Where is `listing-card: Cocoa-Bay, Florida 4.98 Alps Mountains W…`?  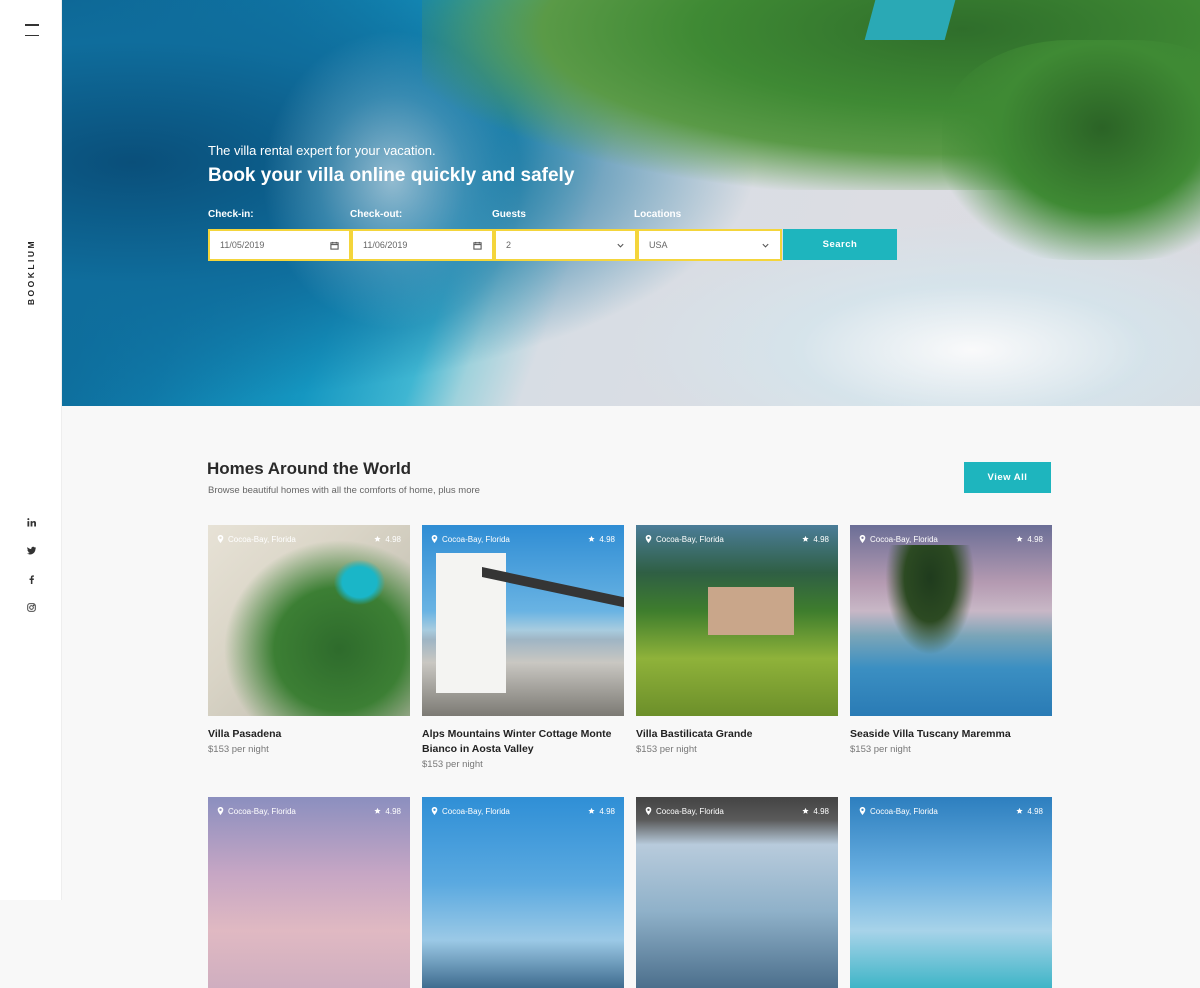 listing-card: Cocoa-Bay, Florida 4.98 Alps Mountains W… is located at coordinates (523, 647).